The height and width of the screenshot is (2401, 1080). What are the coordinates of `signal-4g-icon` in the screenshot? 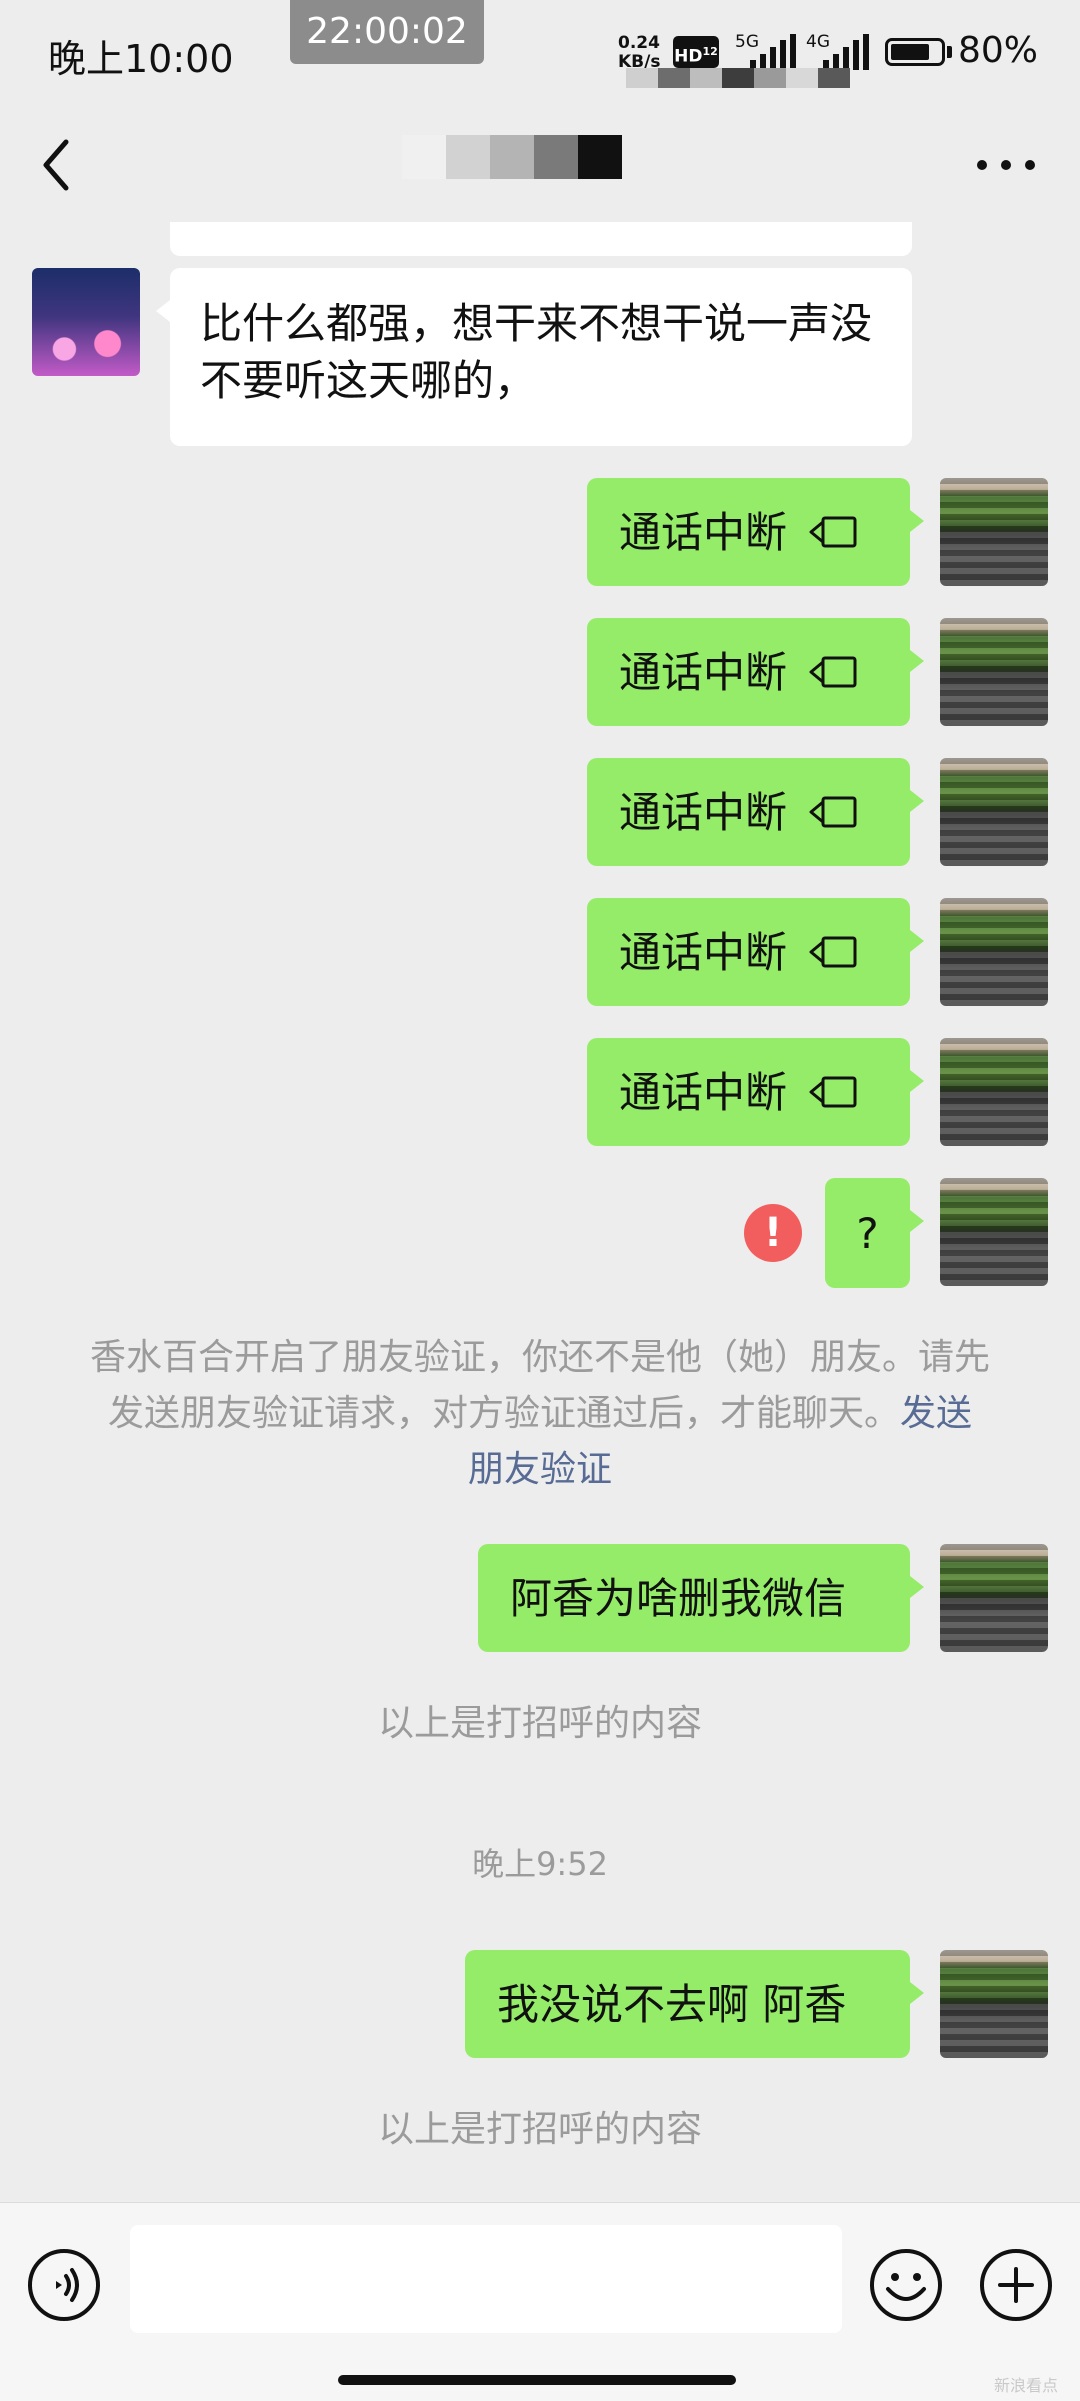 It's located at (846, 52).